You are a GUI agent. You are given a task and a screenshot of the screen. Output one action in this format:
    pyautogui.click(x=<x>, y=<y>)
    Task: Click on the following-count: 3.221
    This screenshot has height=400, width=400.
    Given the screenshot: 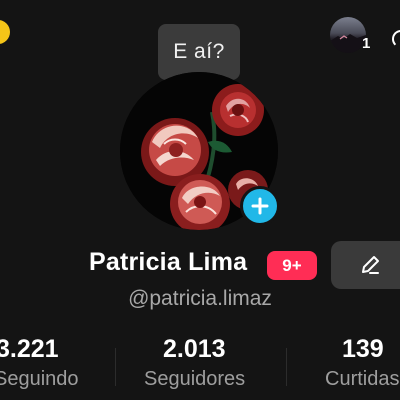 What is the action you would take?
    pyautogui.click(x=29, y=349)
    